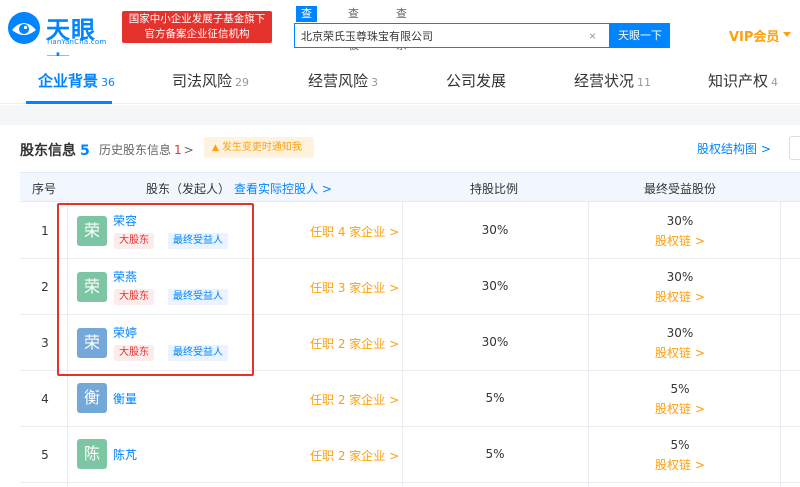  I want to click on search-button: 天眼一下, so click(640, 35).